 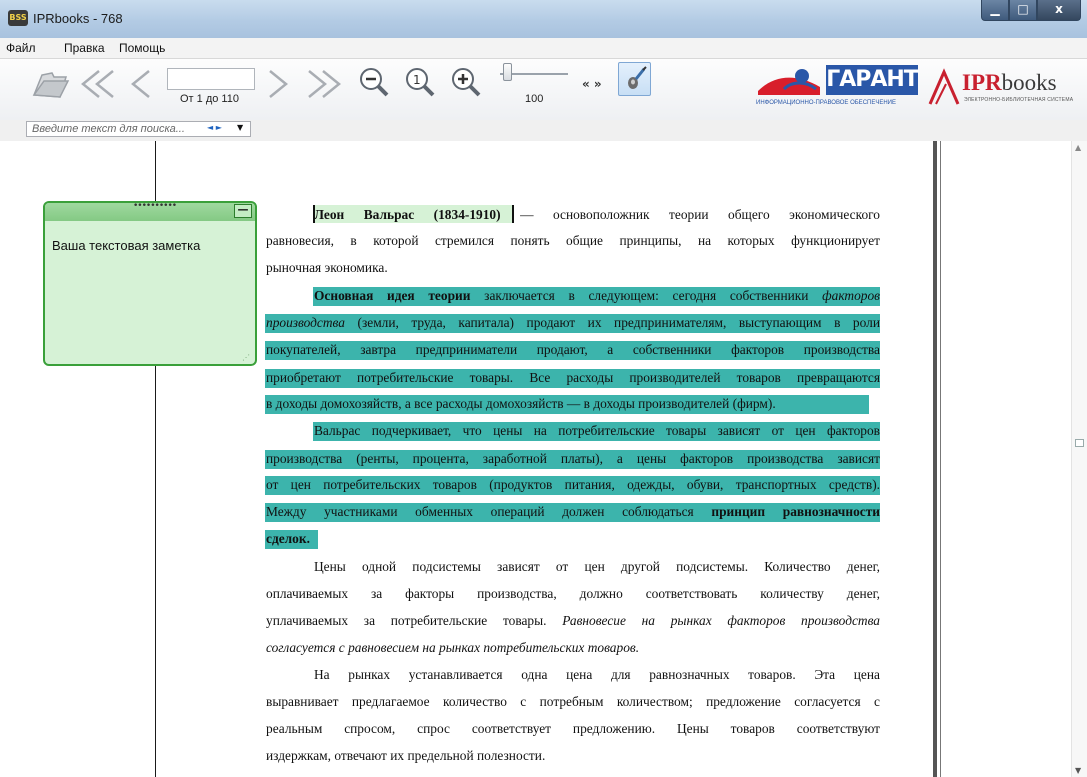 What do you see at coordinates (1023, 10) in the screenshot?
I see `maximize-button: □` at bounding box center [1023, 10].